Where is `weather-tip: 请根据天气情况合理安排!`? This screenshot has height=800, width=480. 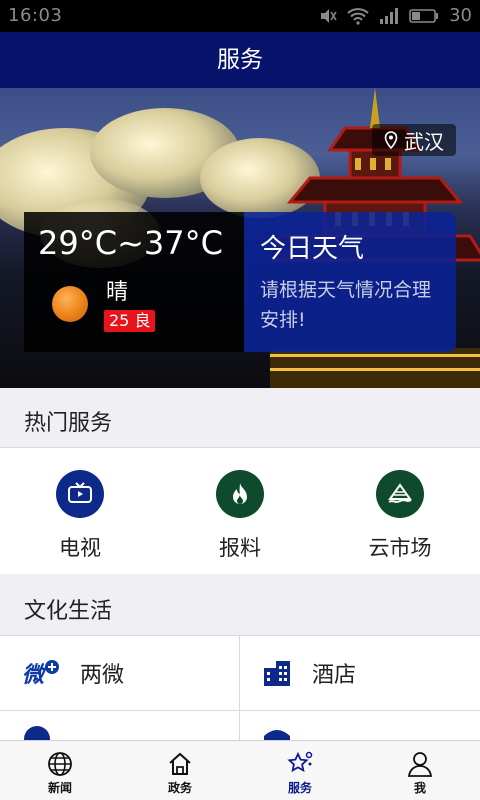 weather-tip: 请根据天气情况合理安排! is located at coordinates (346, 305).